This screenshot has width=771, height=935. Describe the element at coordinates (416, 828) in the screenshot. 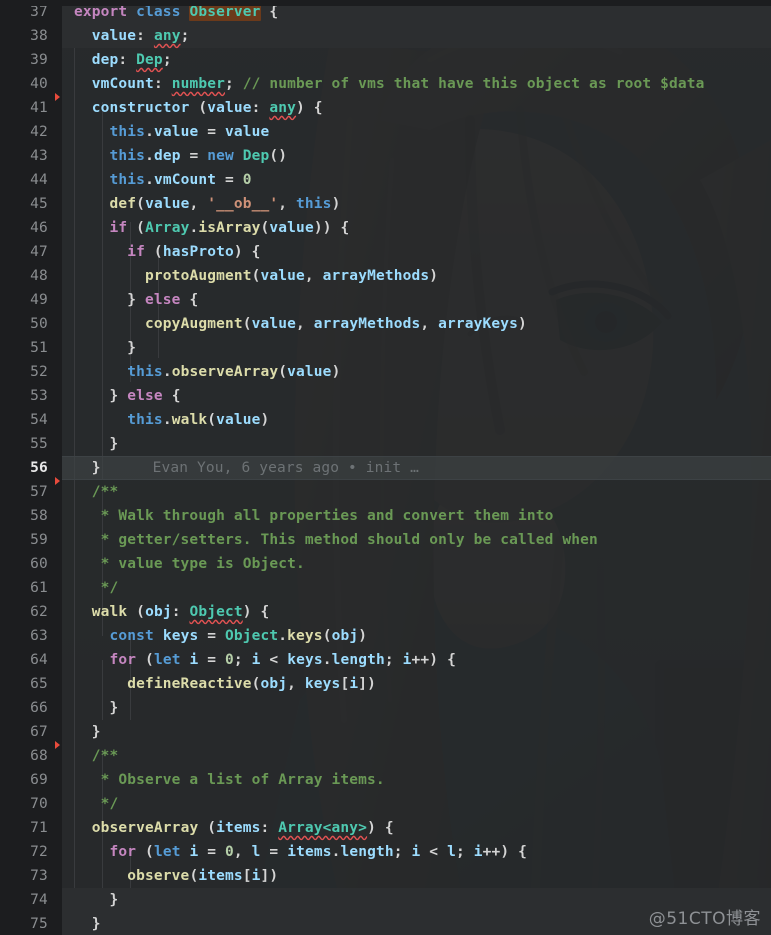

I see `code-line-71: observeArray (items: Array<any>) {` at that location.